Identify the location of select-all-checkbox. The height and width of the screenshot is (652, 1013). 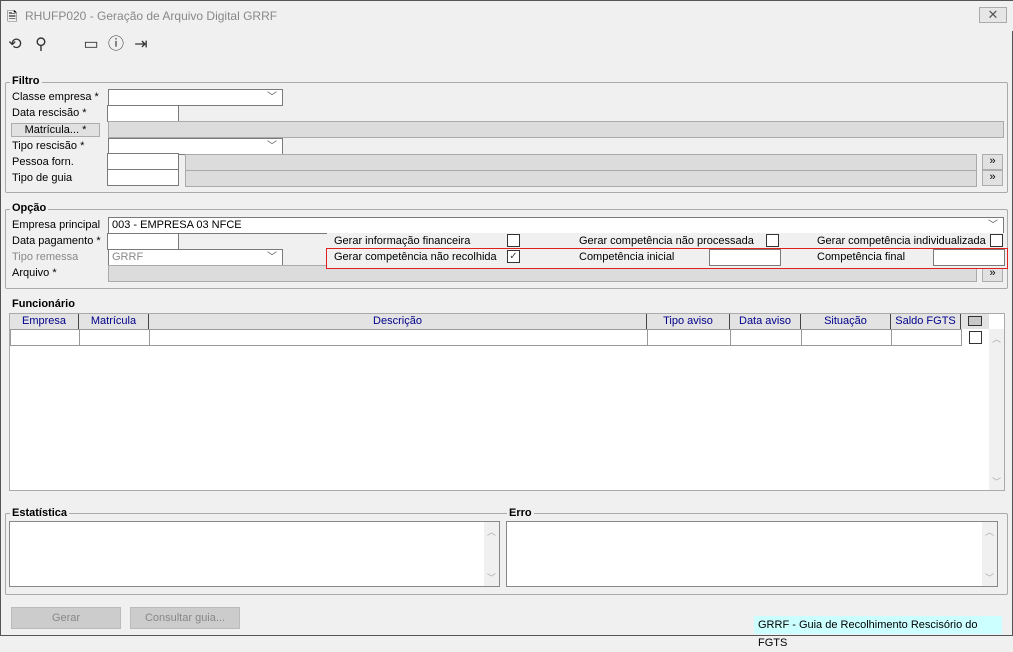
(975, 321).